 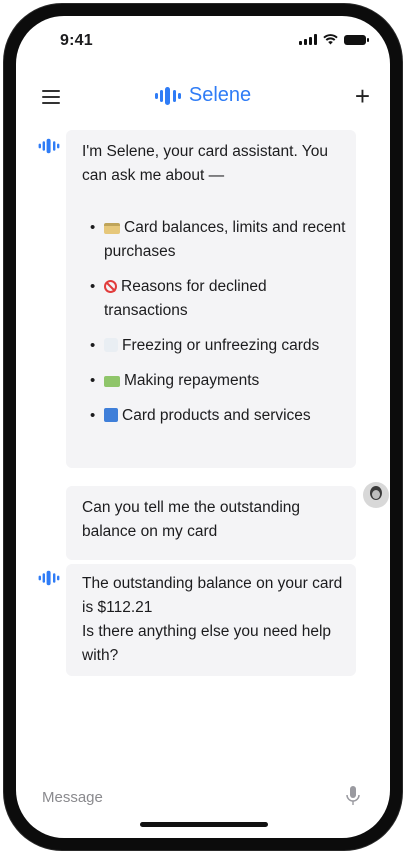 What do you see at coordinates (110, 286) in the screenshot?
I see `no-entry-icon` at bounding box center [110, 286].